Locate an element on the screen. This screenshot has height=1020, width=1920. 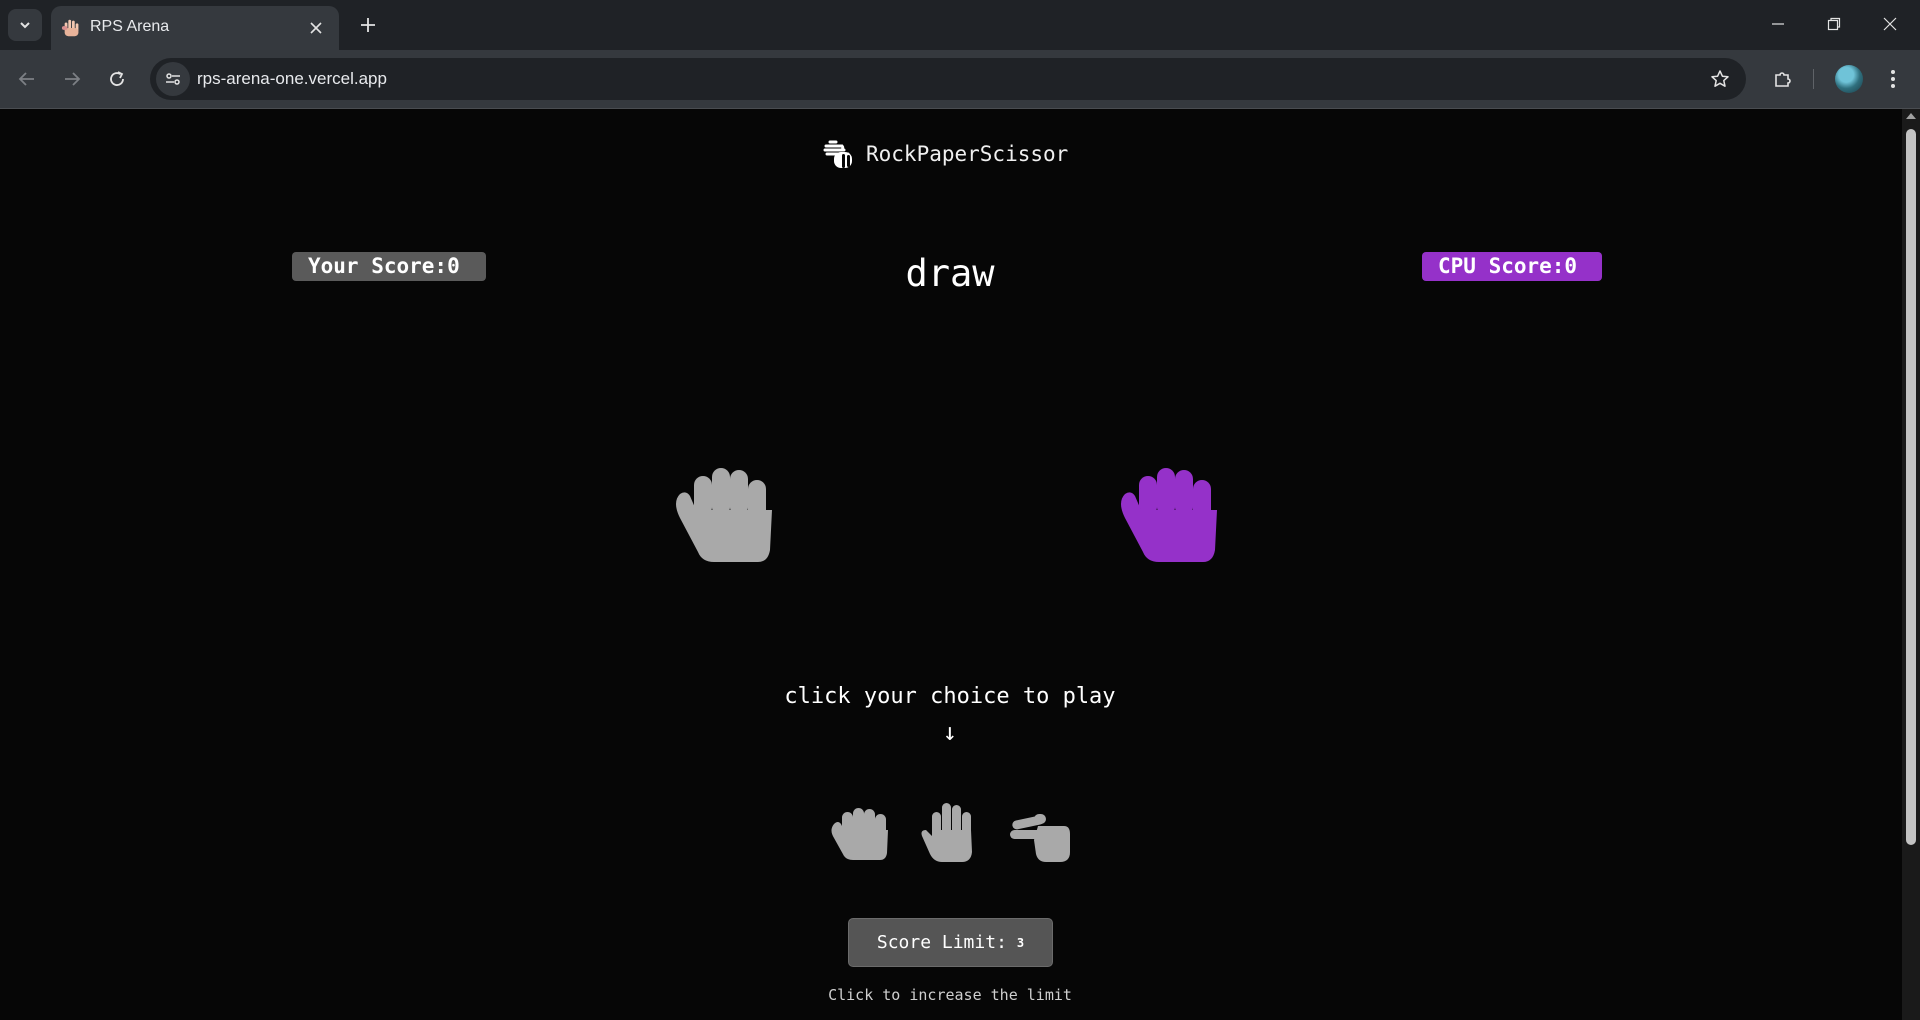
back-button is located at coordinates (27, 79).